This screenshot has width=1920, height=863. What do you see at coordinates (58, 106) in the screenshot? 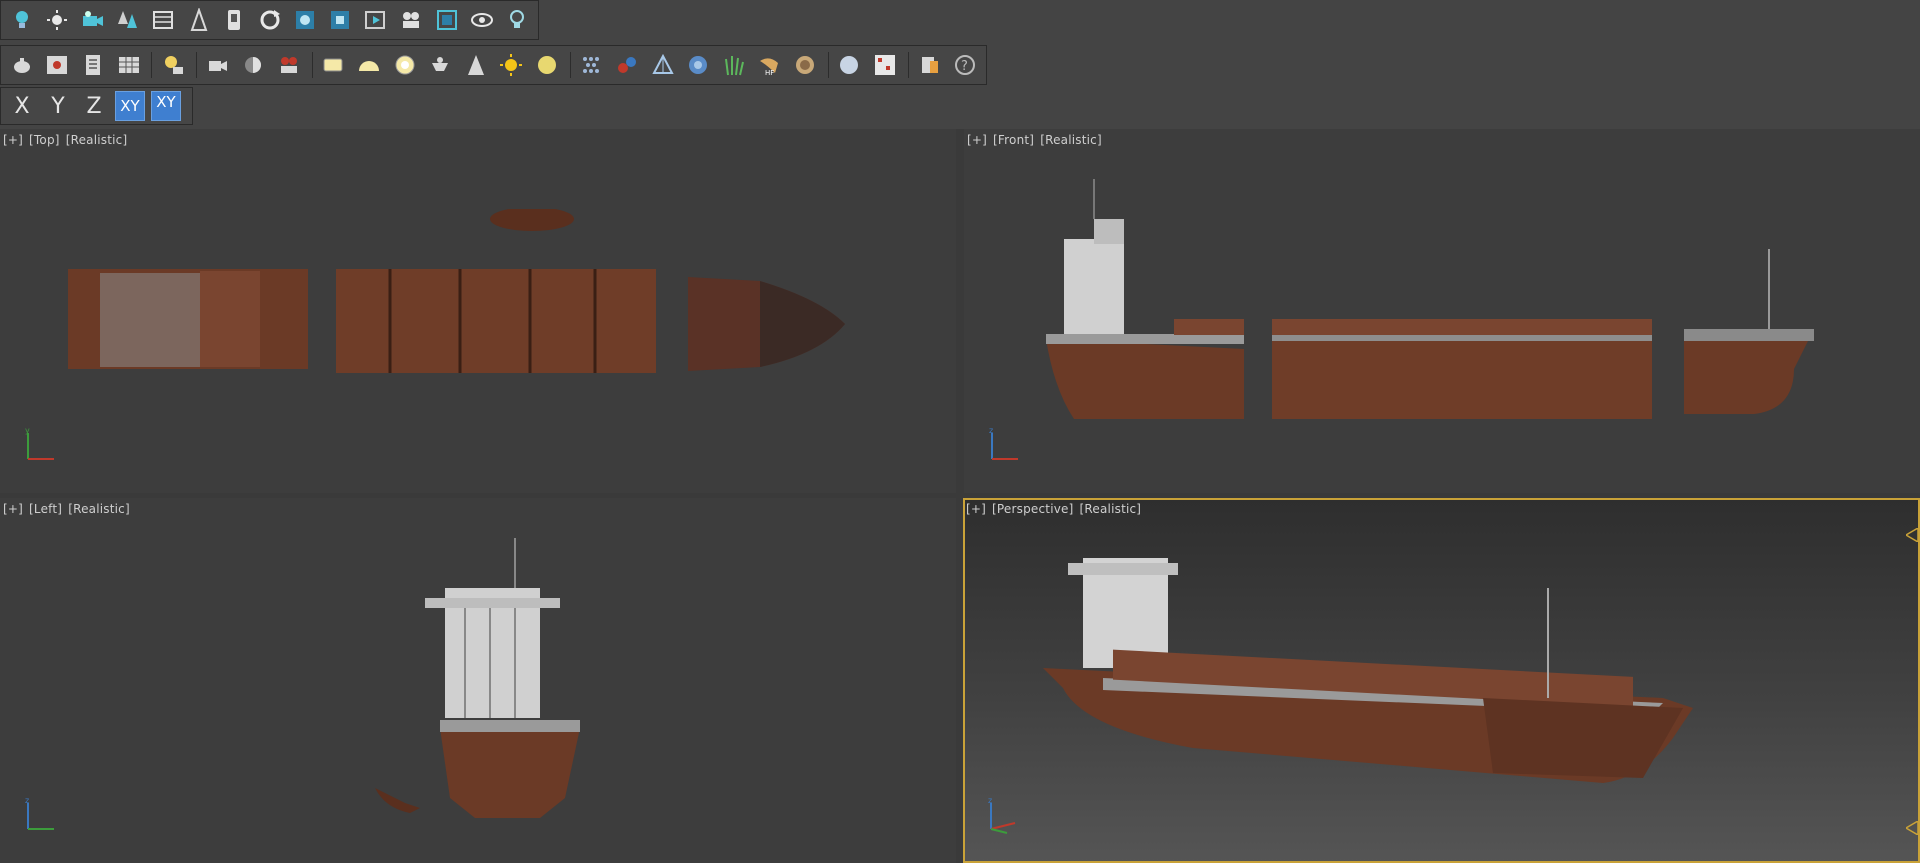
I see `y-axis-button: Y` at bounding box center [58, 106].